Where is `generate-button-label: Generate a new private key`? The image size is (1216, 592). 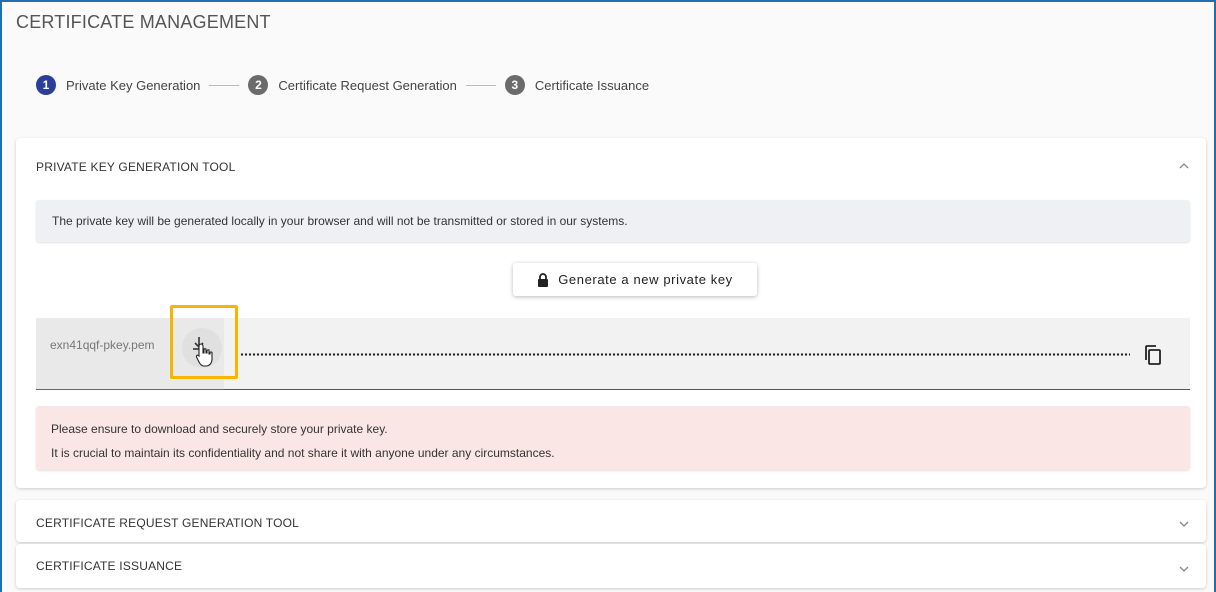 generate-button-label: Generate a new private key is located at coordinates (645, 279).